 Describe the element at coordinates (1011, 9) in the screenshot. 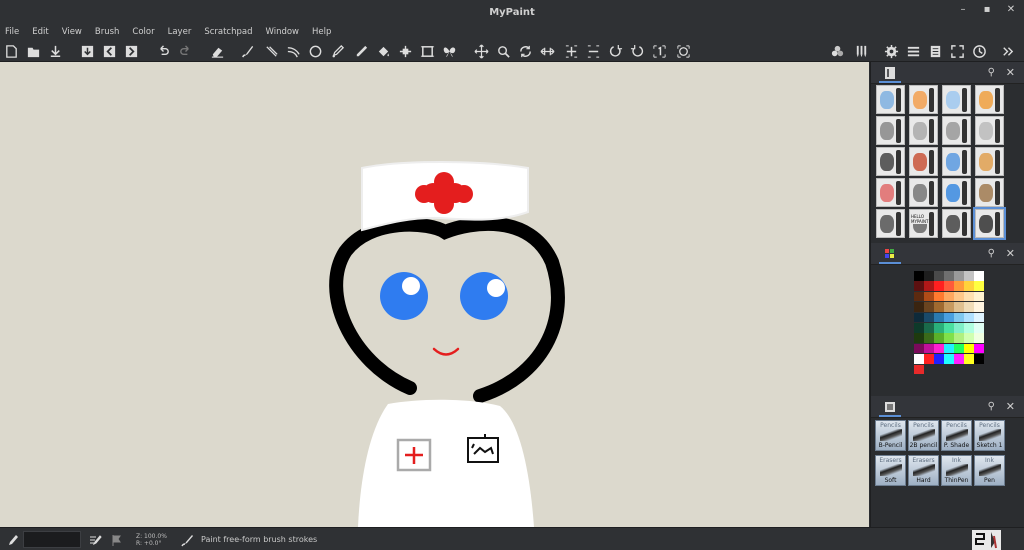

I see `close-window-button: ✕` at that location.